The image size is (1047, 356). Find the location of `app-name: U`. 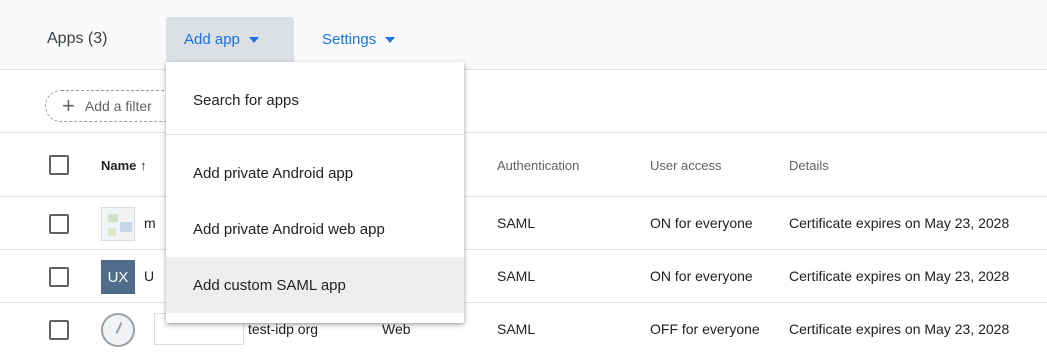

app-name: U is located at coordinates (149, 276).